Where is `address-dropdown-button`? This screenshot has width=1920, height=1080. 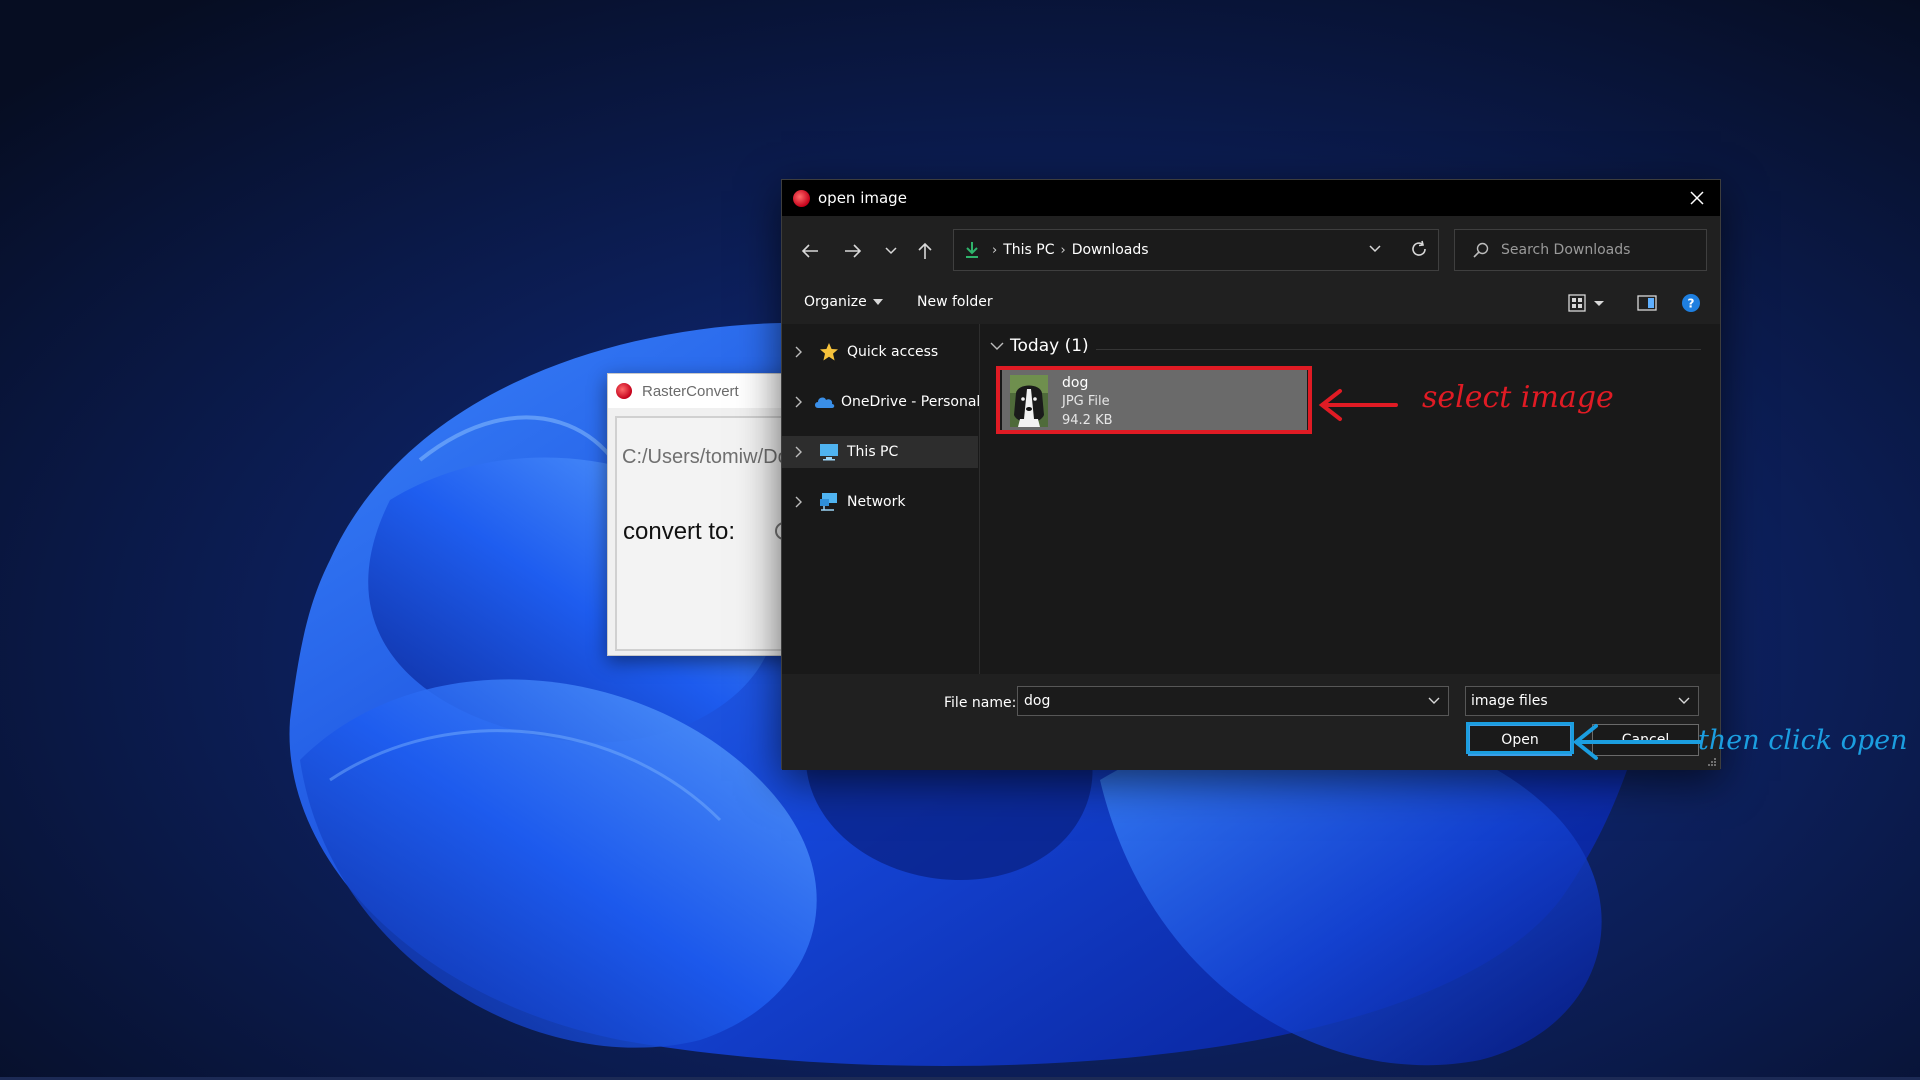 address-dropdown-button is located at coordinates (1375, 249).